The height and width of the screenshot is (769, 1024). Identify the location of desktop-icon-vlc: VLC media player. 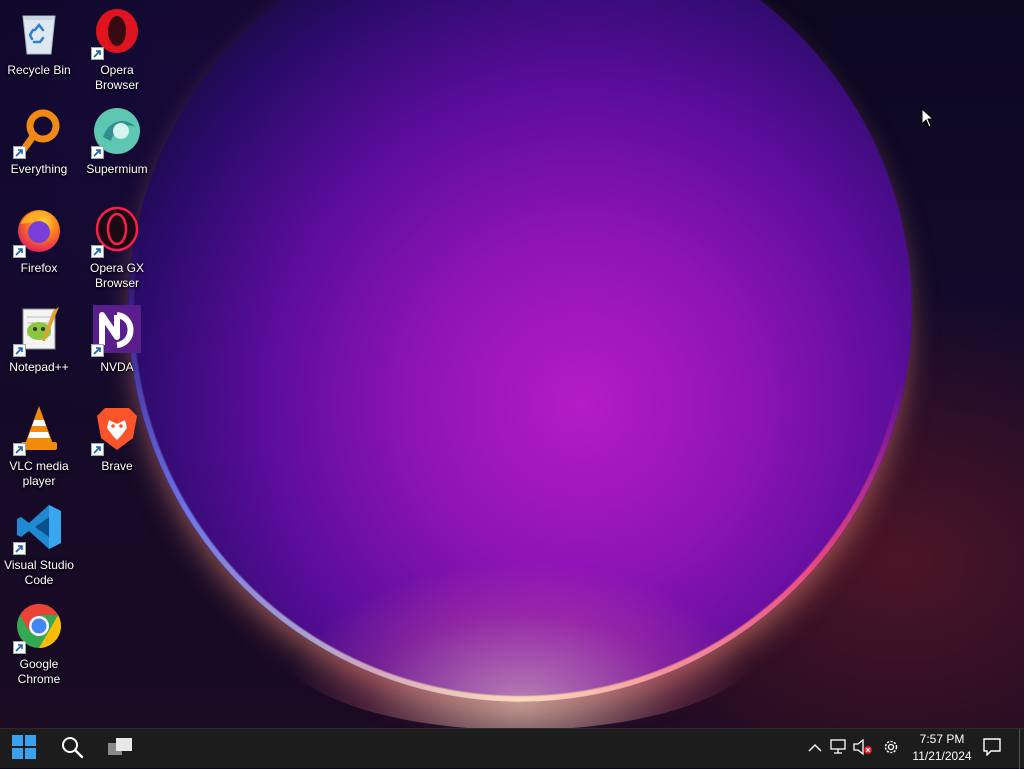
(39, 446).